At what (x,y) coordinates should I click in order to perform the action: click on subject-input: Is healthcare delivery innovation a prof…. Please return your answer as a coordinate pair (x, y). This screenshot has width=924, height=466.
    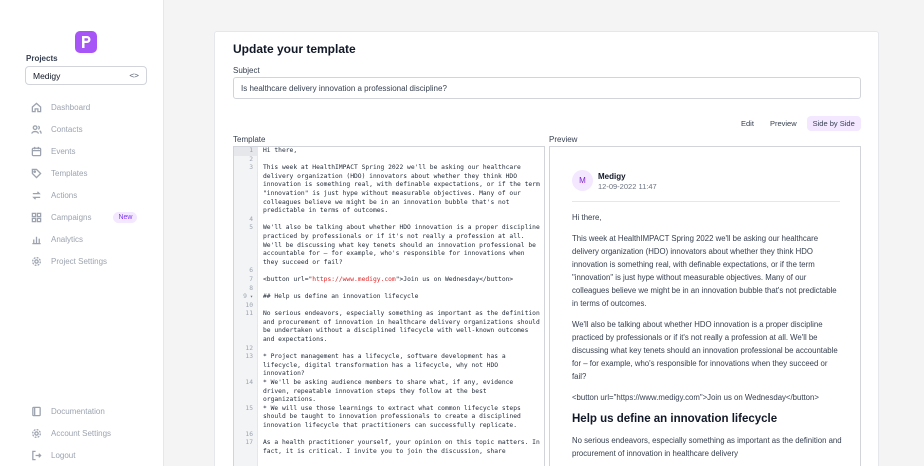
    Looking at the image, I should click on (547, 88).